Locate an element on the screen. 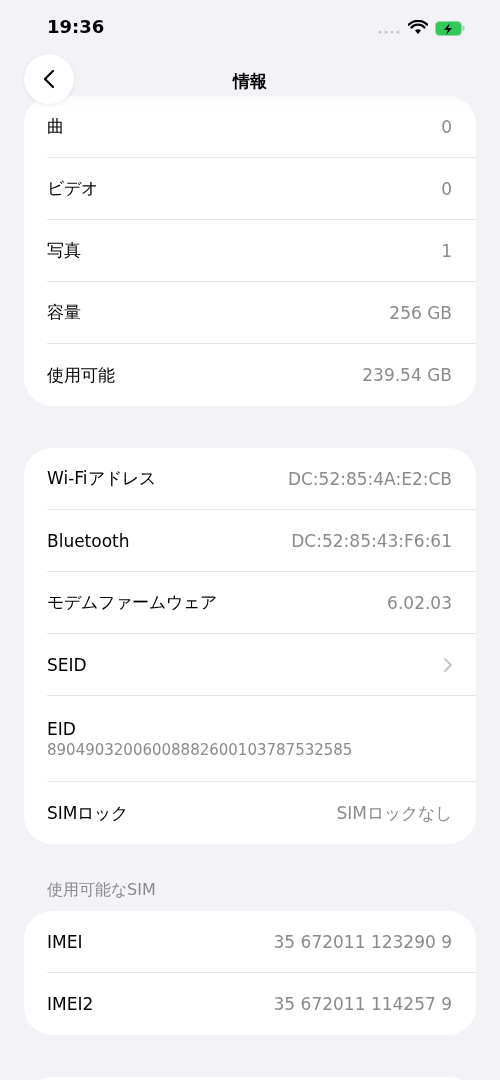 Image resolution: width=500 pixels, height=1080 pixels. row-value: 256 GB is located at coordinates (420, 312).